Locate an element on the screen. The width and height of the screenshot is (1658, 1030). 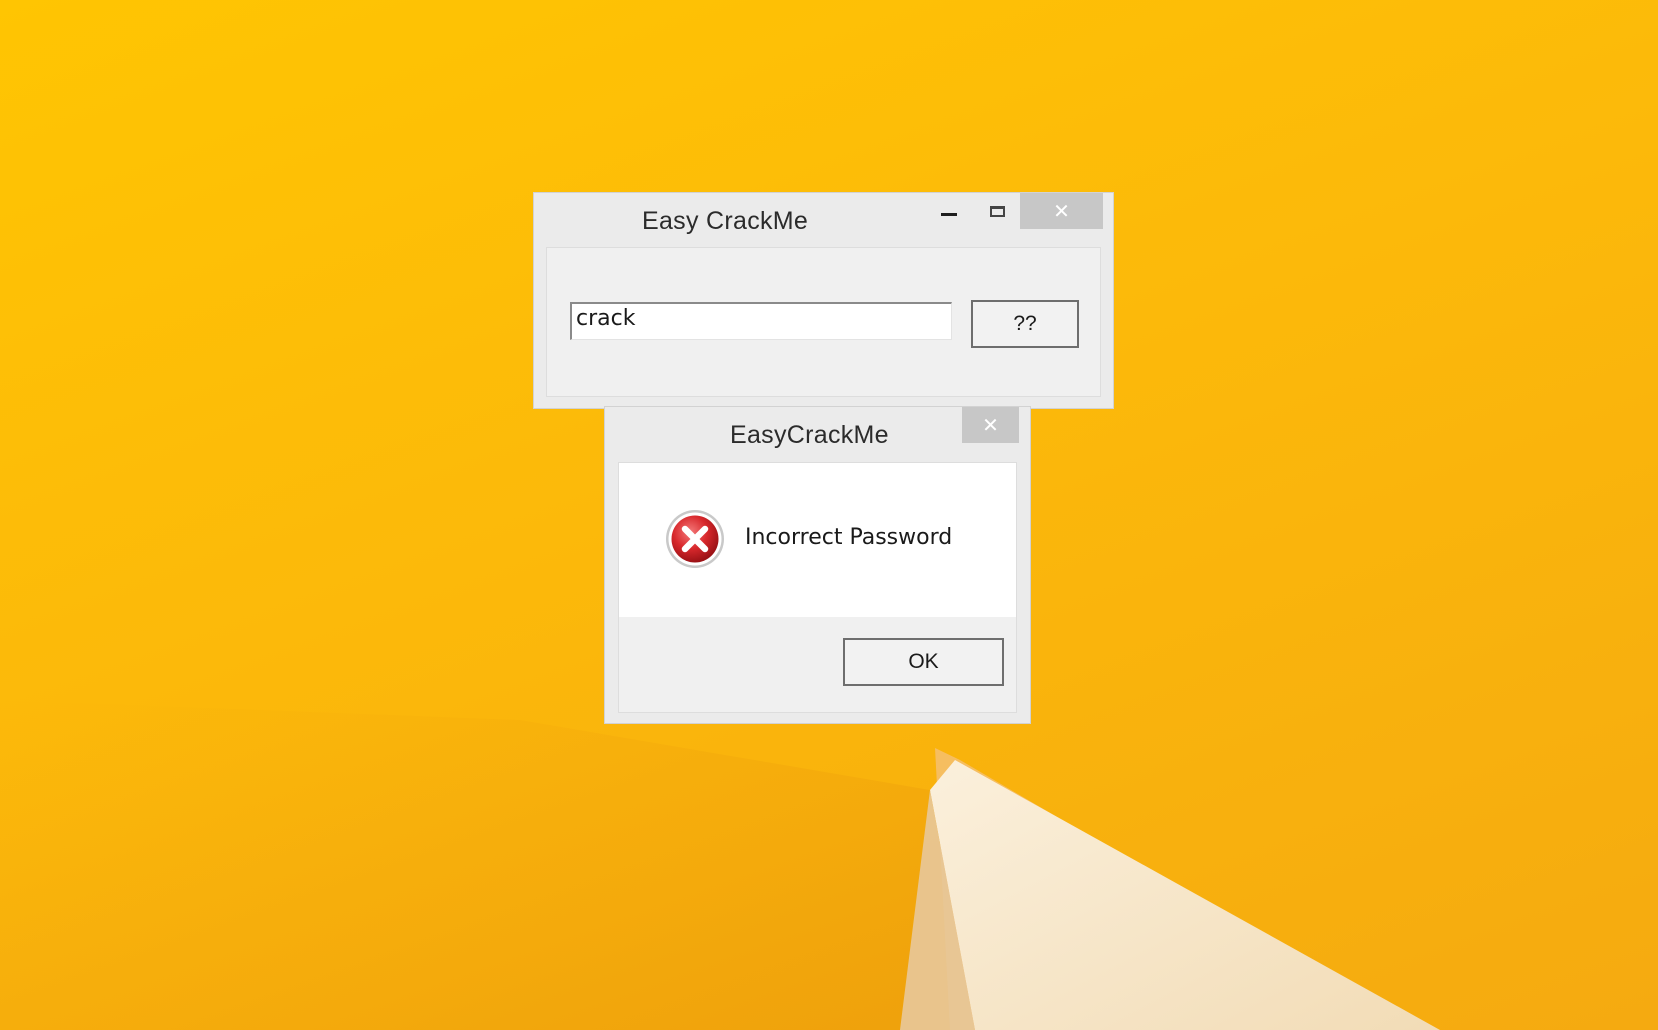
easy-crackme-window: Easy CrackMe ✕ crack ?? is located at coordinates (823, 300).